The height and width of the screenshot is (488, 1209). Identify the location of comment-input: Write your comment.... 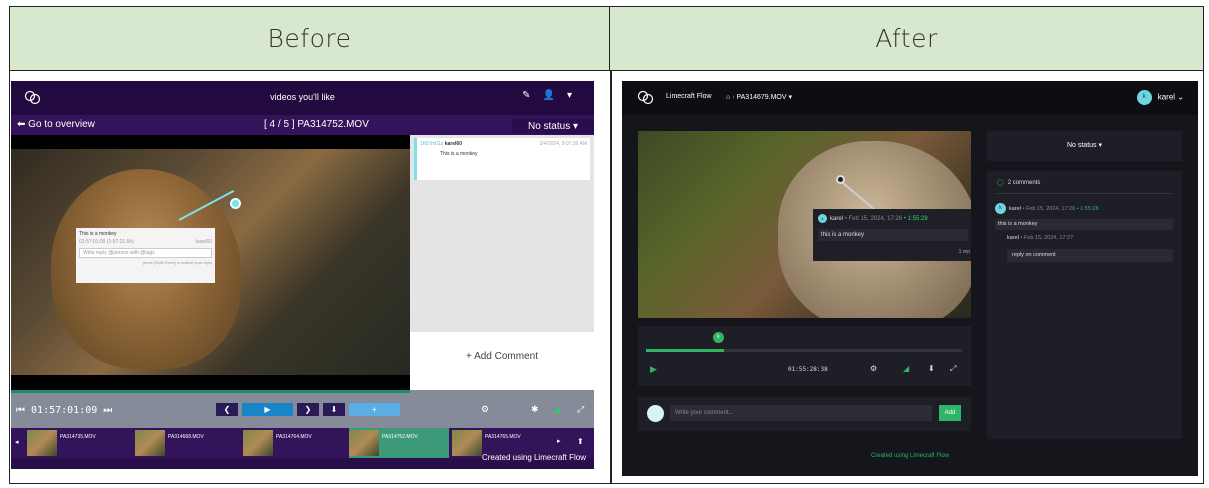
(801, 413).